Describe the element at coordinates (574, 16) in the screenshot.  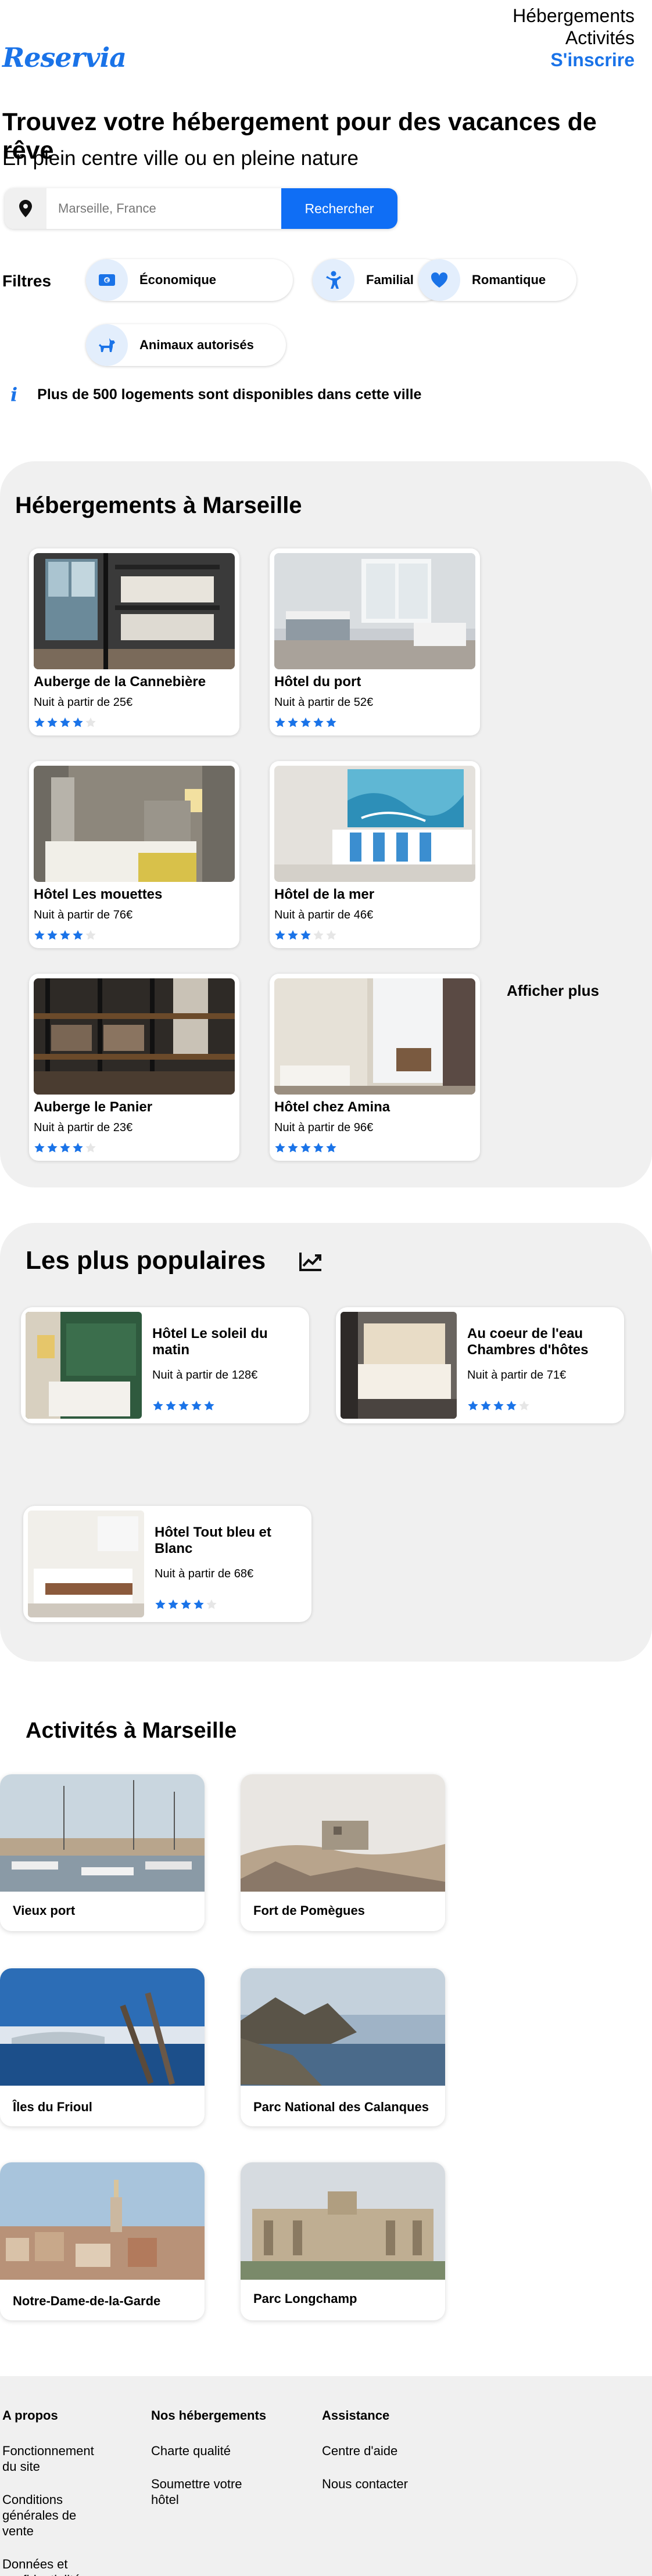
I see `nav-link-hebergements: Hébergements` at that location.